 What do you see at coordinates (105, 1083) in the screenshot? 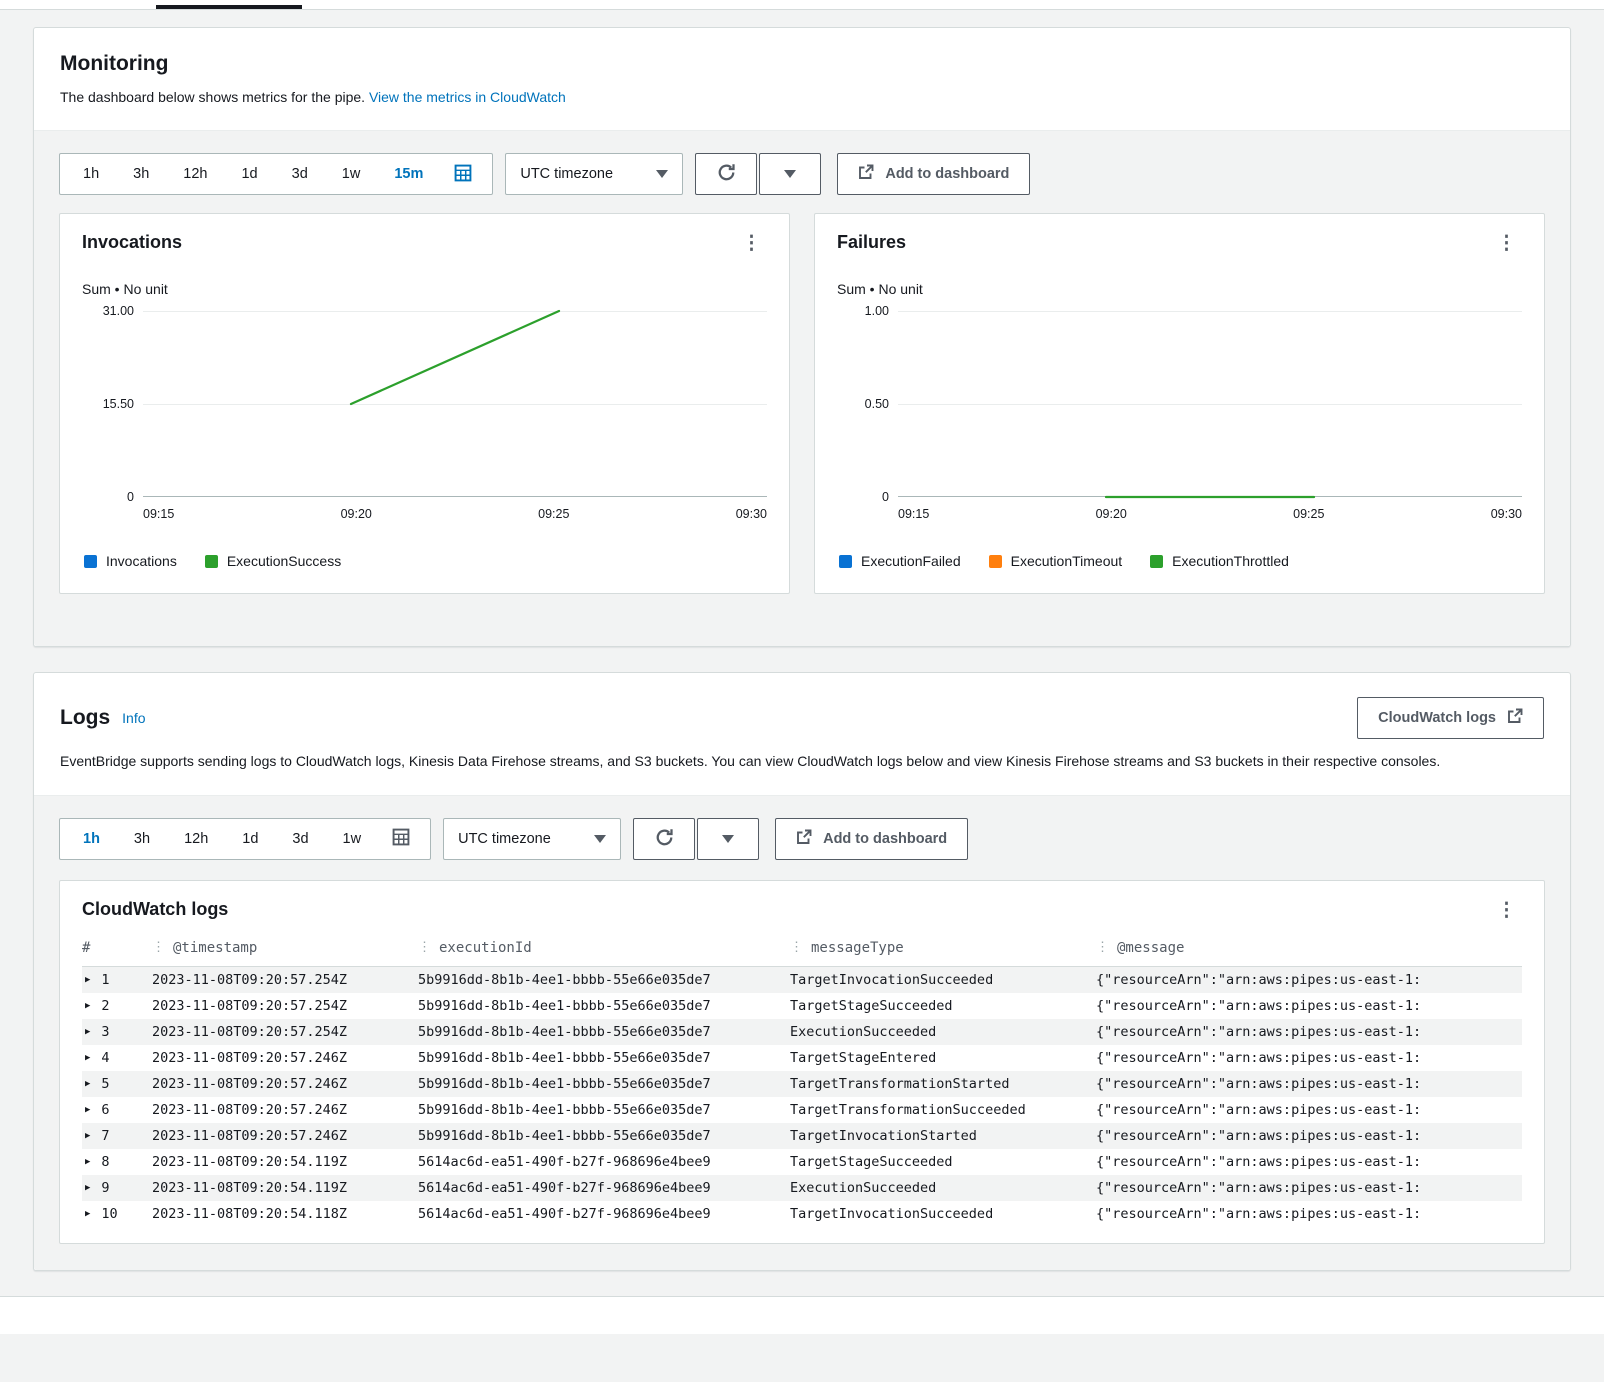
I see `row-index: 5` at bounding box center [105, 1083].